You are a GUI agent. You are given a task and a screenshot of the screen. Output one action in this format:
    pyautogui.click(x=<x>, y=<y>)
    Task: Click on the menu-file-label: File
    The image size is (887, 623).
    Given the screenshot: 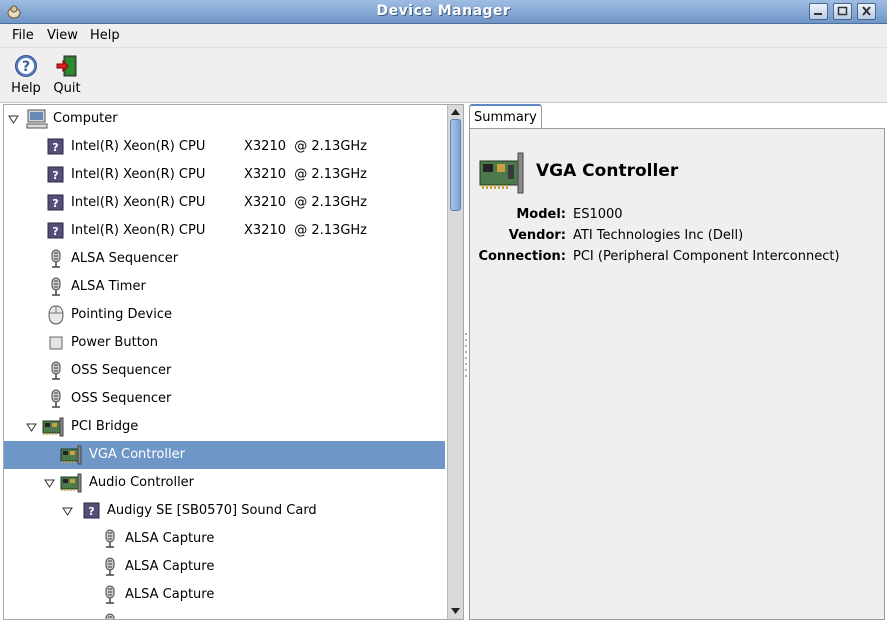 What is the action you would take?
    pyautogui.click(x=23, y=35)
    